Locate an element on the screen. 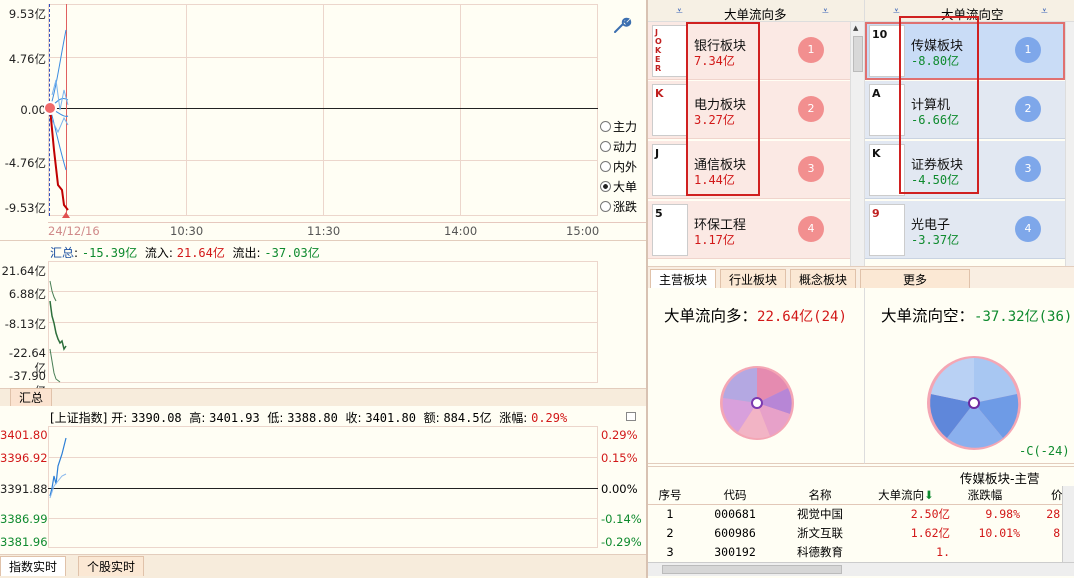 This screenshot has width=1074, height=578. cell-code: 600986 is located at coordinates (735, 532).